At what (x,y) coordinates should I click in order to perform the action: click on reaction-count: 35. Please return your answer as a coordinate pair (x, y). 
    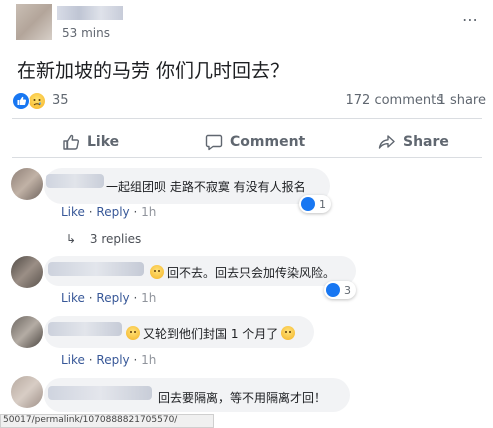
    Looking at the image, I should click on (60, 100).